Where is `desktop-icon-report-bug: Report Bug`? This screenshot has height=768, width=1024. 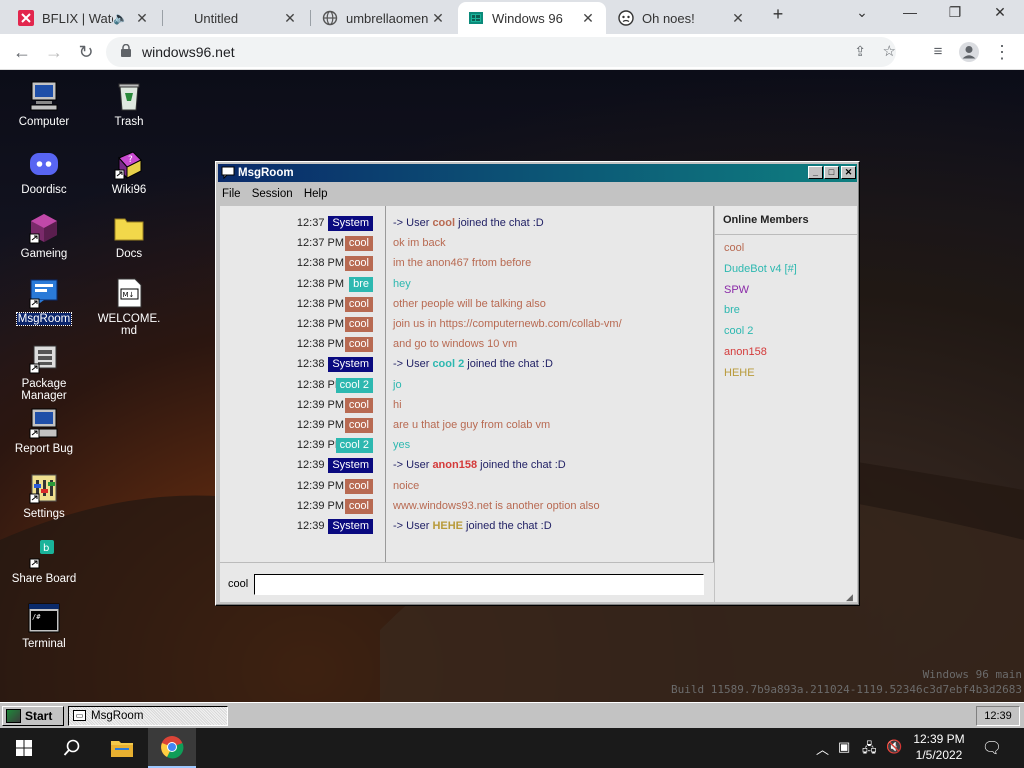 desktop-icon-report-bug: Report Bug is located at coordinates (44, 431).